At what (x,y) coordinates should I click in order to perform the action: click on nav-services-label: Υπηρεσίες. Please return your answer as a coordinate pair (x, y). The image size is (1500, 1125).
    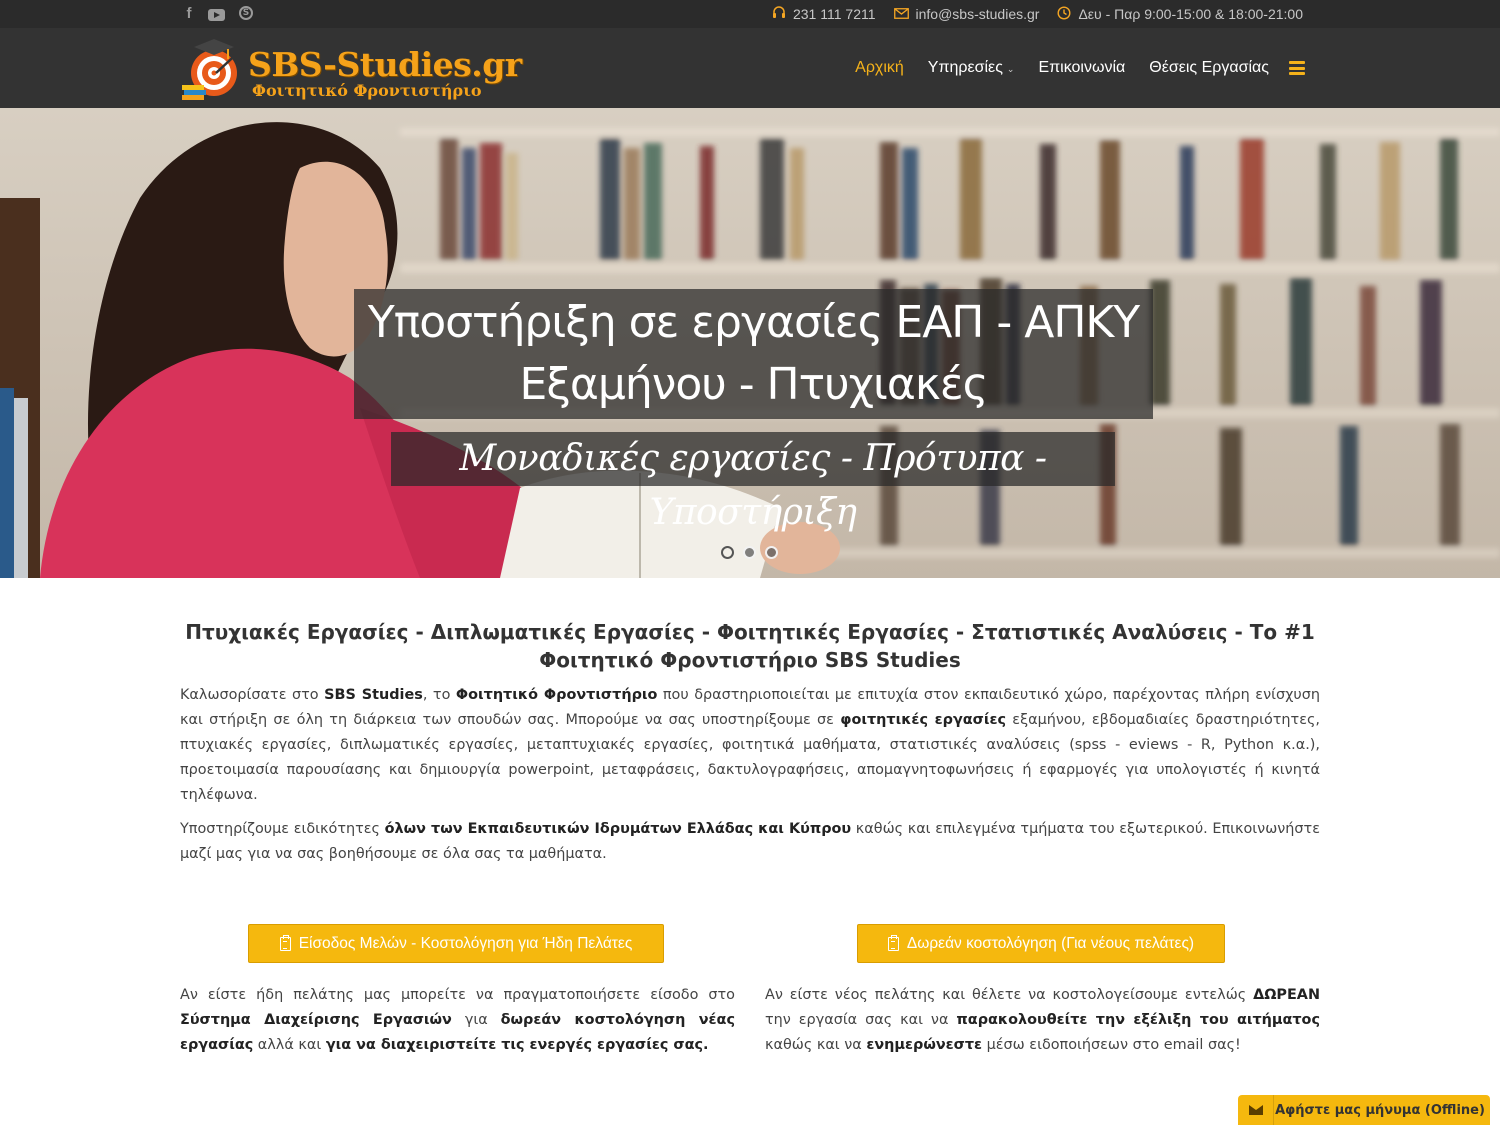
    Looking at the image, I should click on (965, 67).